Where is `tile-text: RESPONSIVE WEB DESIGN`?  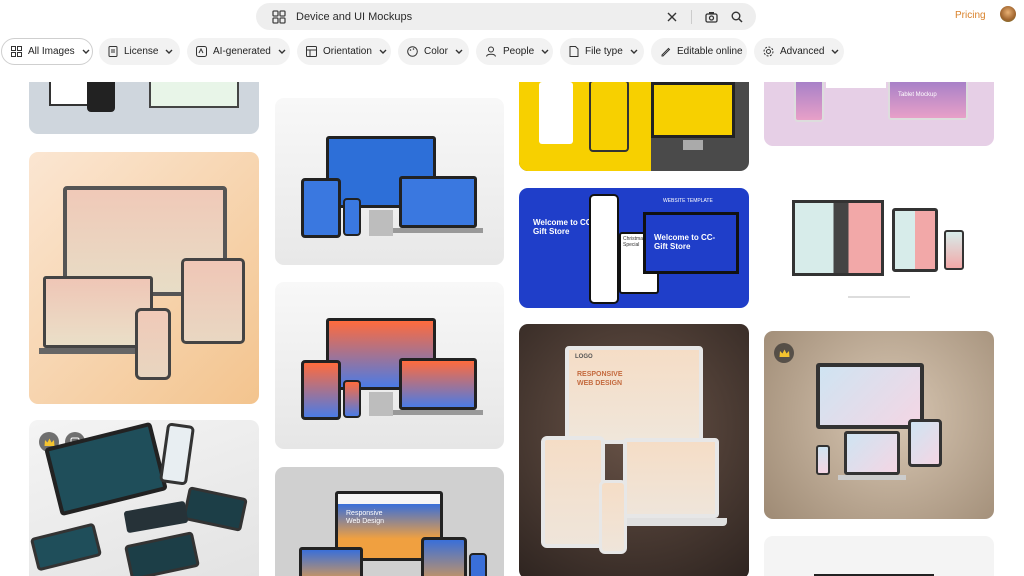
tile-text: RESPONSIVE WEB DESIGN is located at coordinates (600, 379).